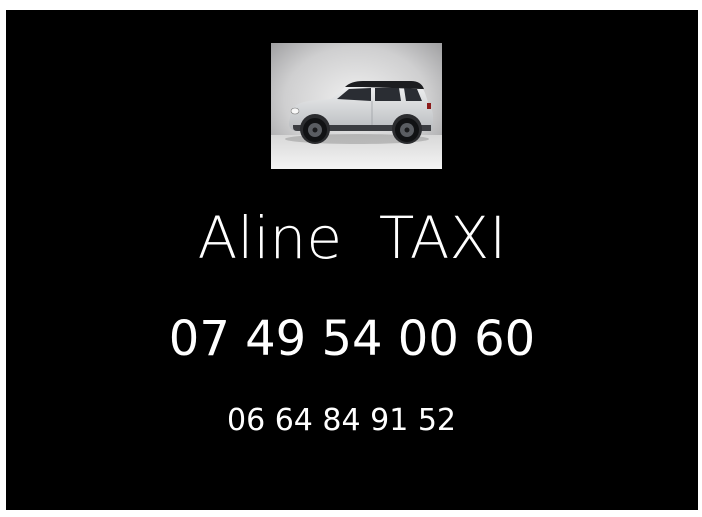 The width and height of the screenshot is (702, 517). I want to click on car-photo, so click(356, 106).